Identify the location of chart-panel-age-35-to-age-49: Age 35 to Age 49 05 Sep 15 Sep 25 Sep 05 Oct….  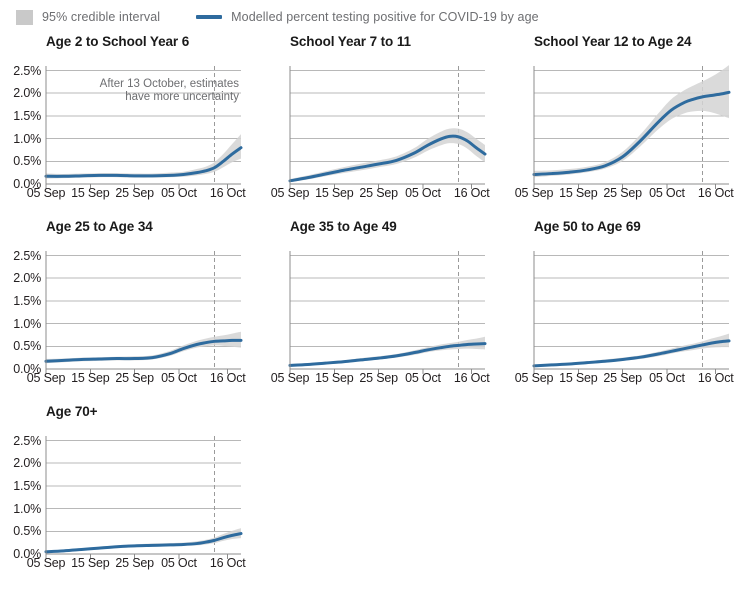
(367, 311).